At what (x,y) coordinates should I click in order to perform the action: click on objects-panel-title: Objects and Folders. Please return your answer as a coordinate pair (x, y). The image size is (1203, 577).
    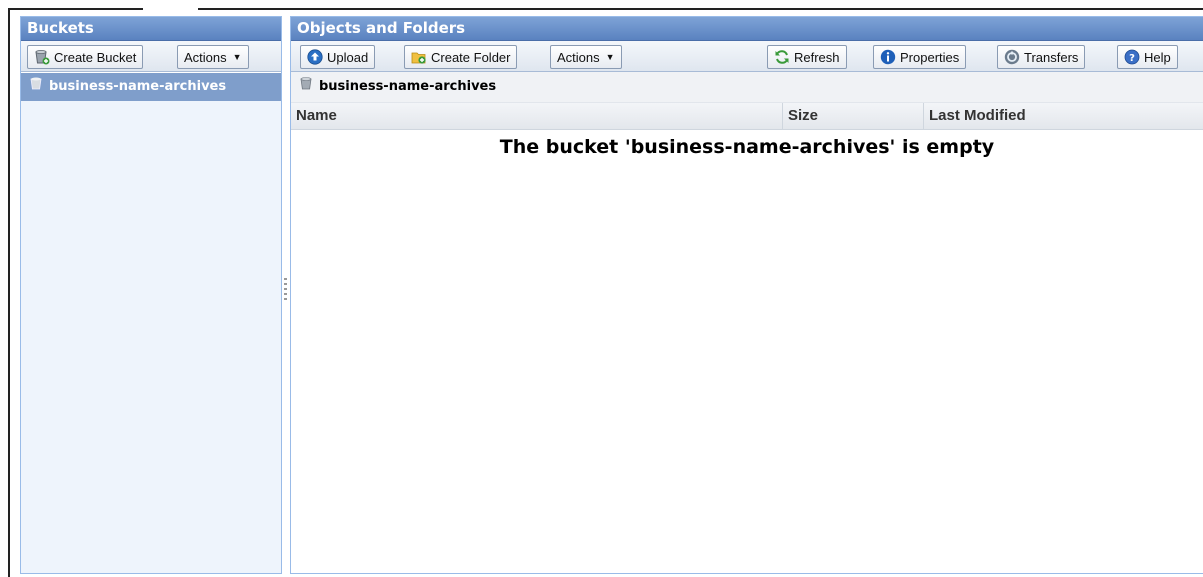
    Looking at the image, I should click on (747, 29).